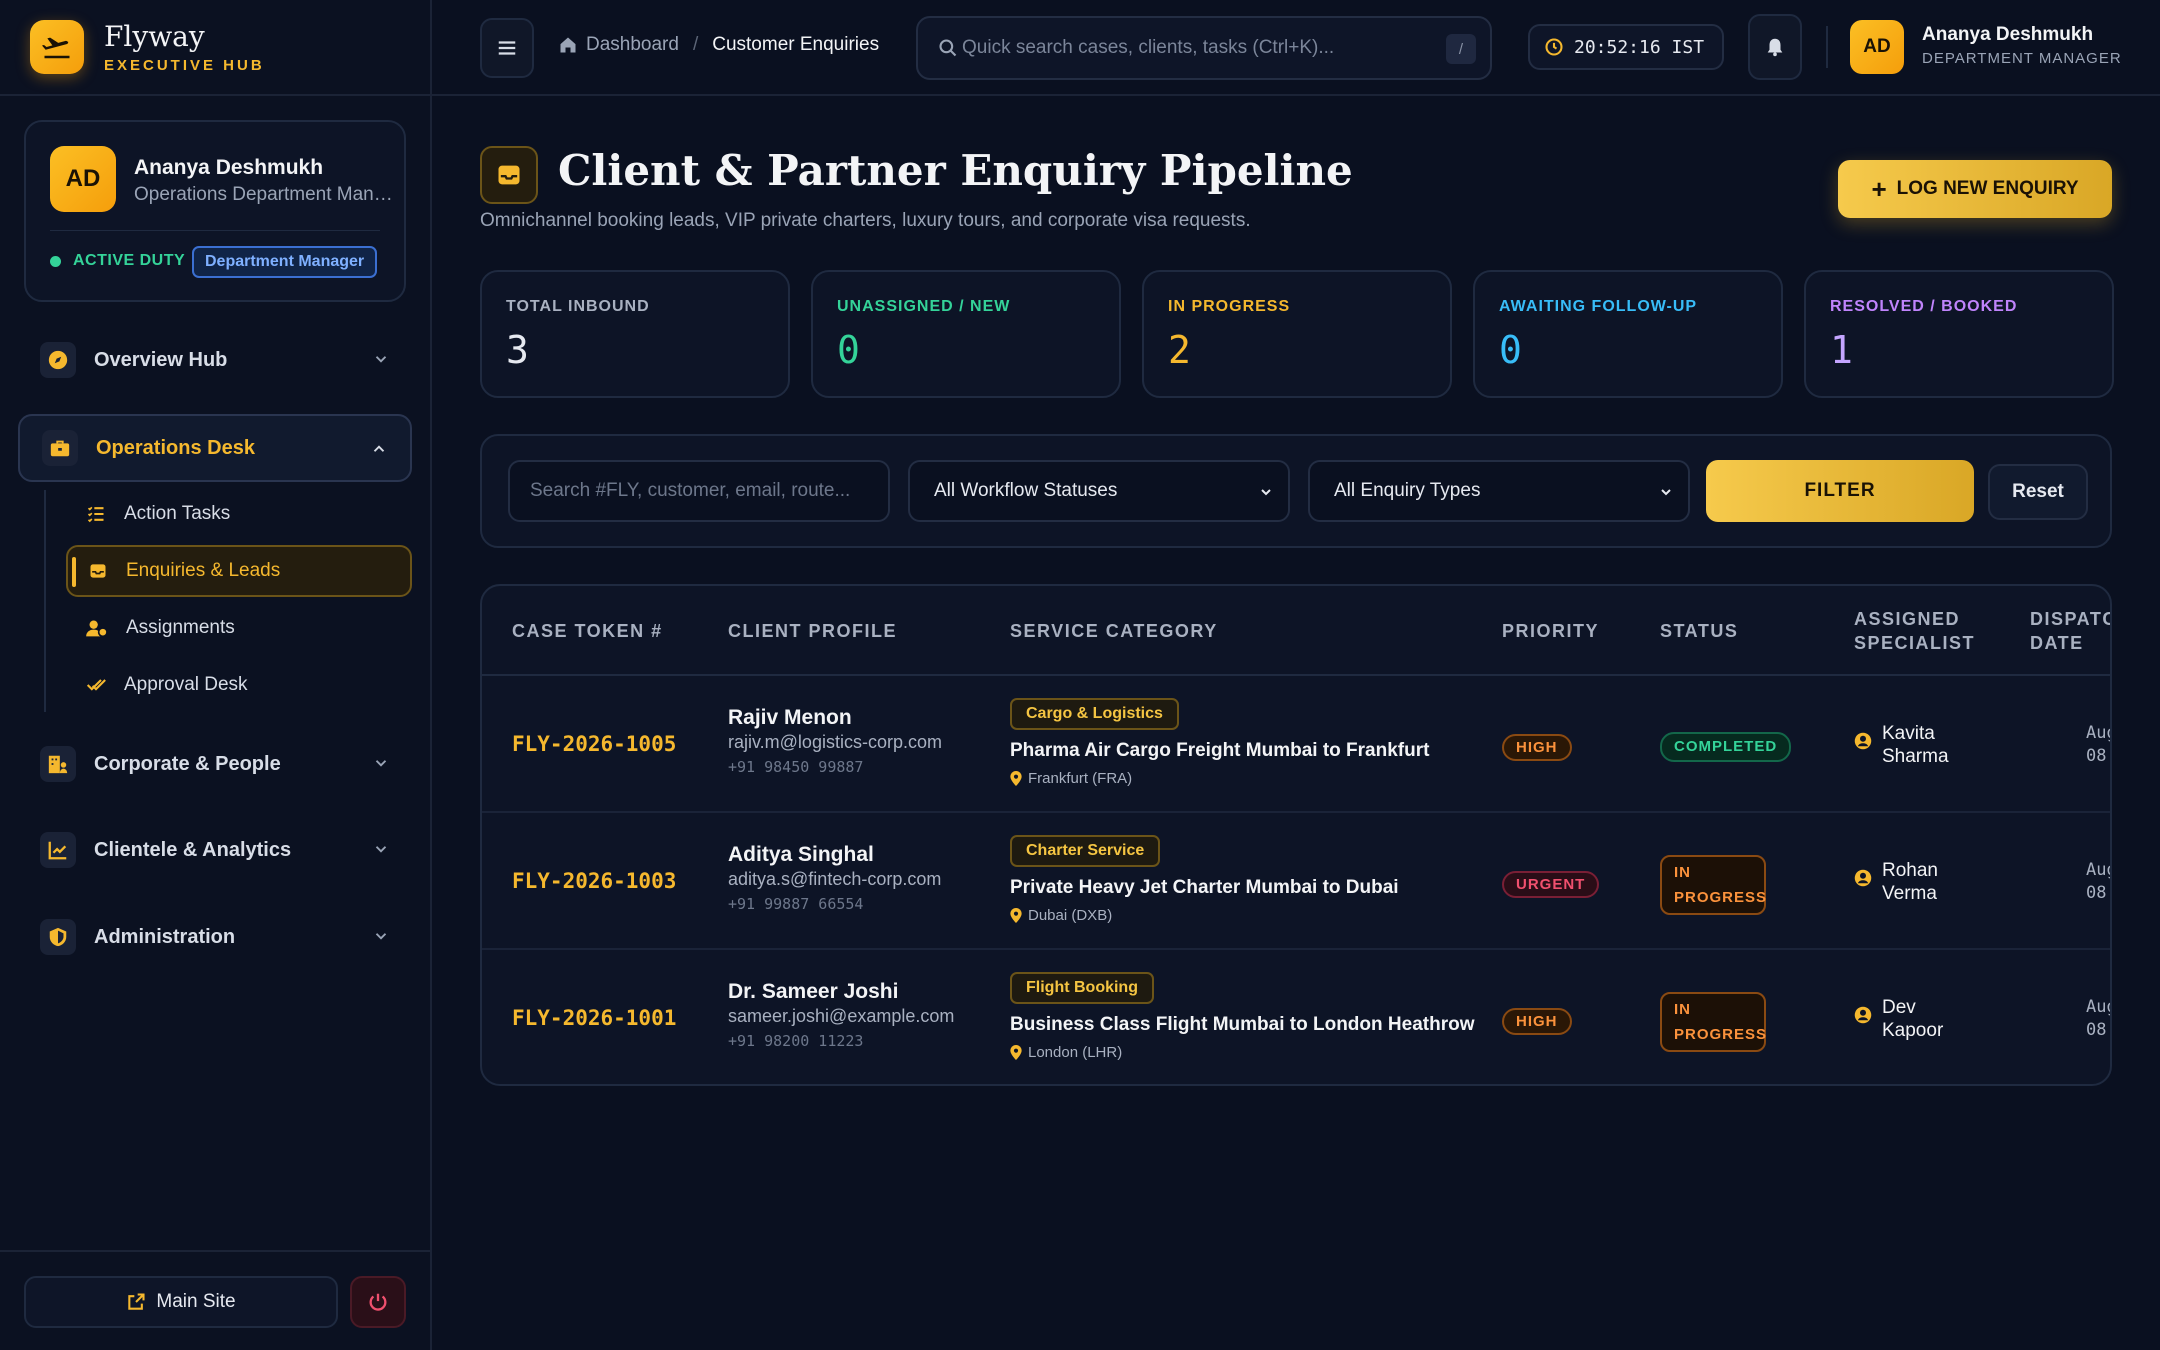 The image size is (2160, 1350). I want to click on sub-label: Assignments, so click(180, 627).